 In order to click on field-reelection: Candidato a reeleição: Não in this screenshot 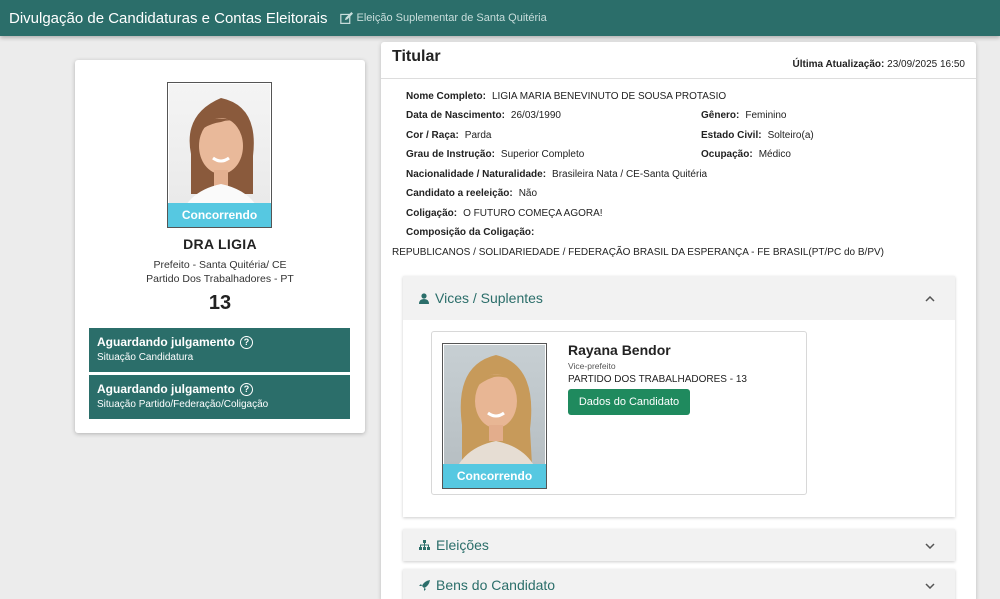, I will do `click(472, 193)`.